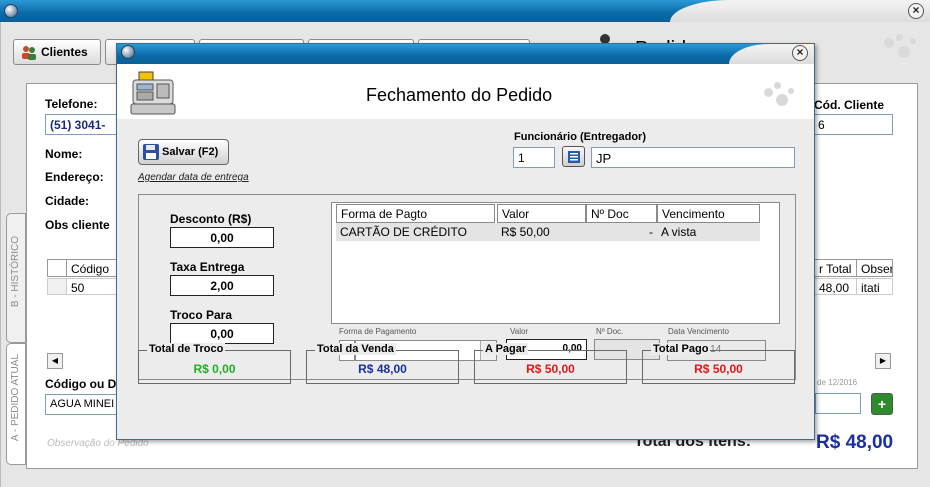 Image resolution: width=930 pixels, height=487 pixels. Describe the element at coordinates (93, 268) in the screenshot. I see `grid-header-codigo: Código` at that location.